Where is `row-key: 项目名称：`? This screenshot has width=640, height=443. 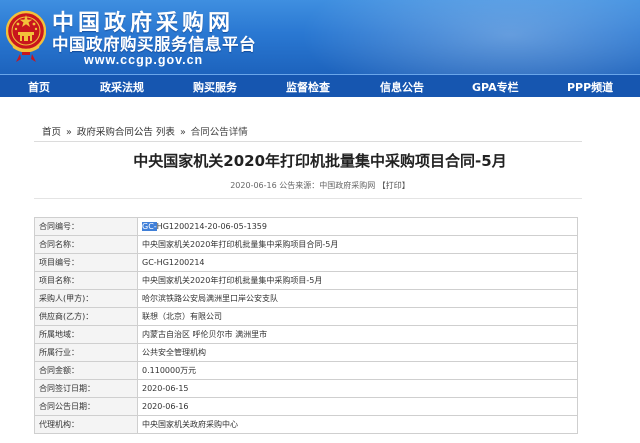
row-key: 项目名称： is located at coordinates (86, 280).